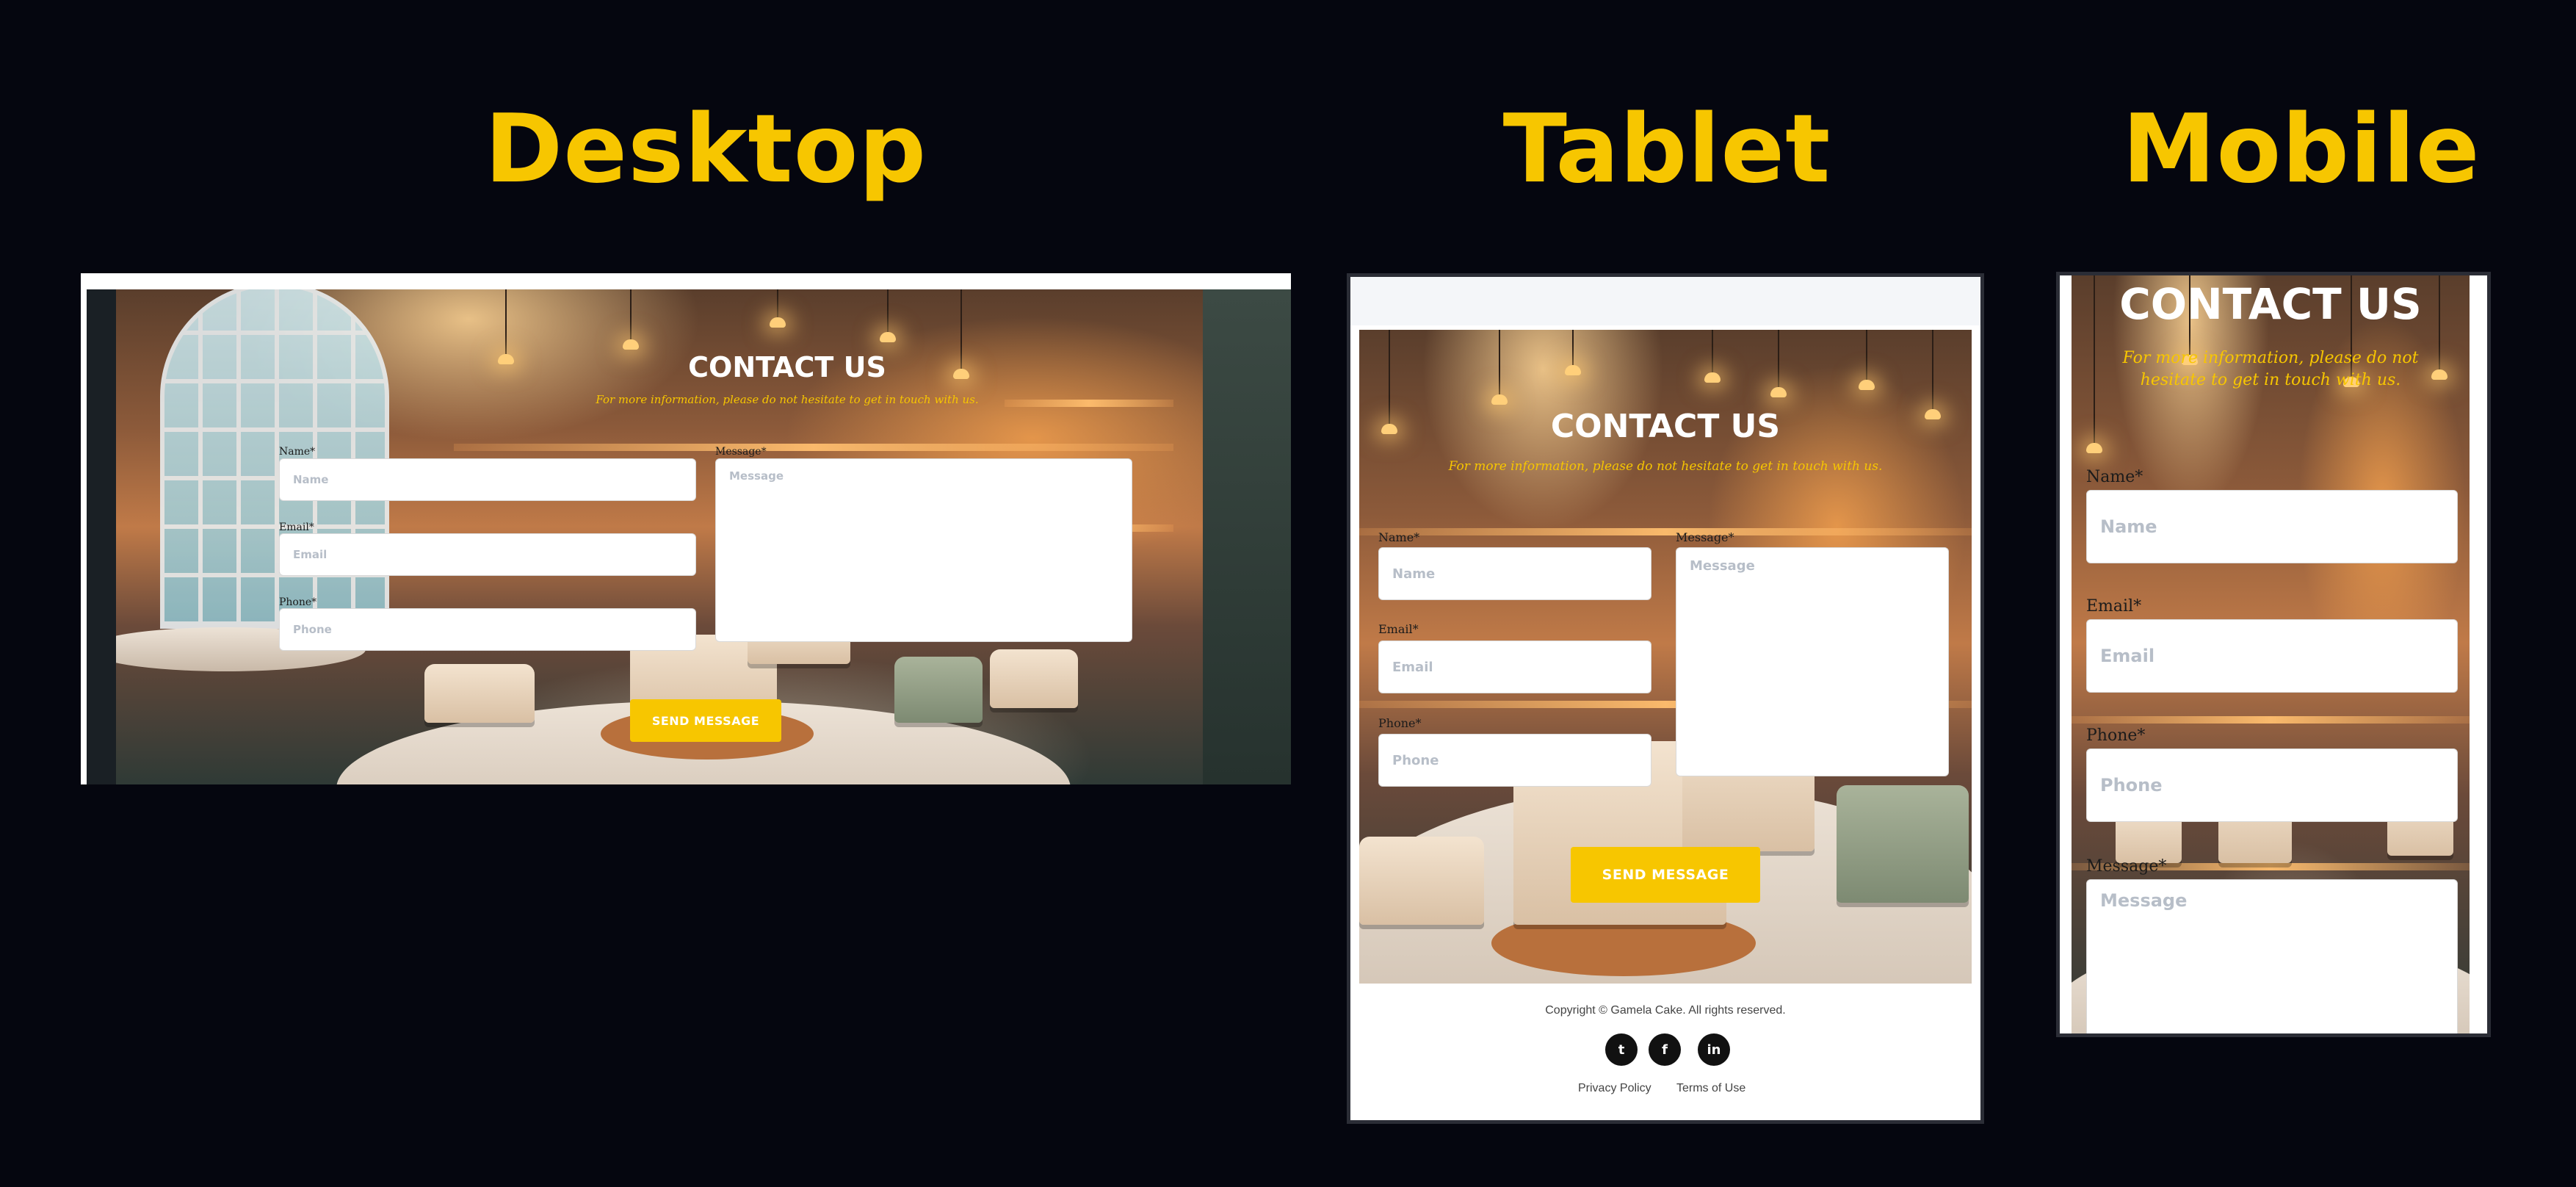 The image size is (2576, 1187). What do you see at coordinates (1665, 301) in the screenshot?
I see `tablet-top-bar` at bounding box center [1665, 301].